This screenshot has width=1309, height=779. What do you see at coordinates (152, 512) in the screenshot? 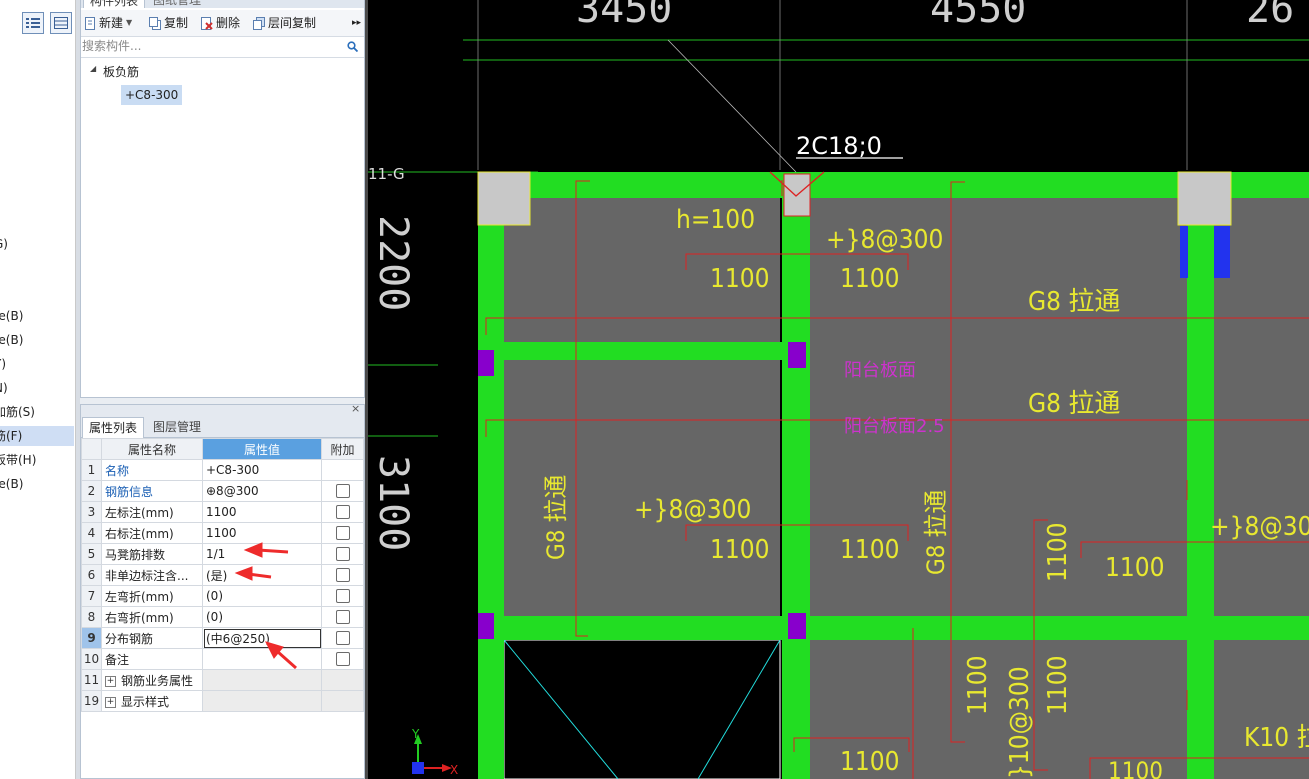
I see `property-name: 左标注(mm)` at bounding box center [152, 512].